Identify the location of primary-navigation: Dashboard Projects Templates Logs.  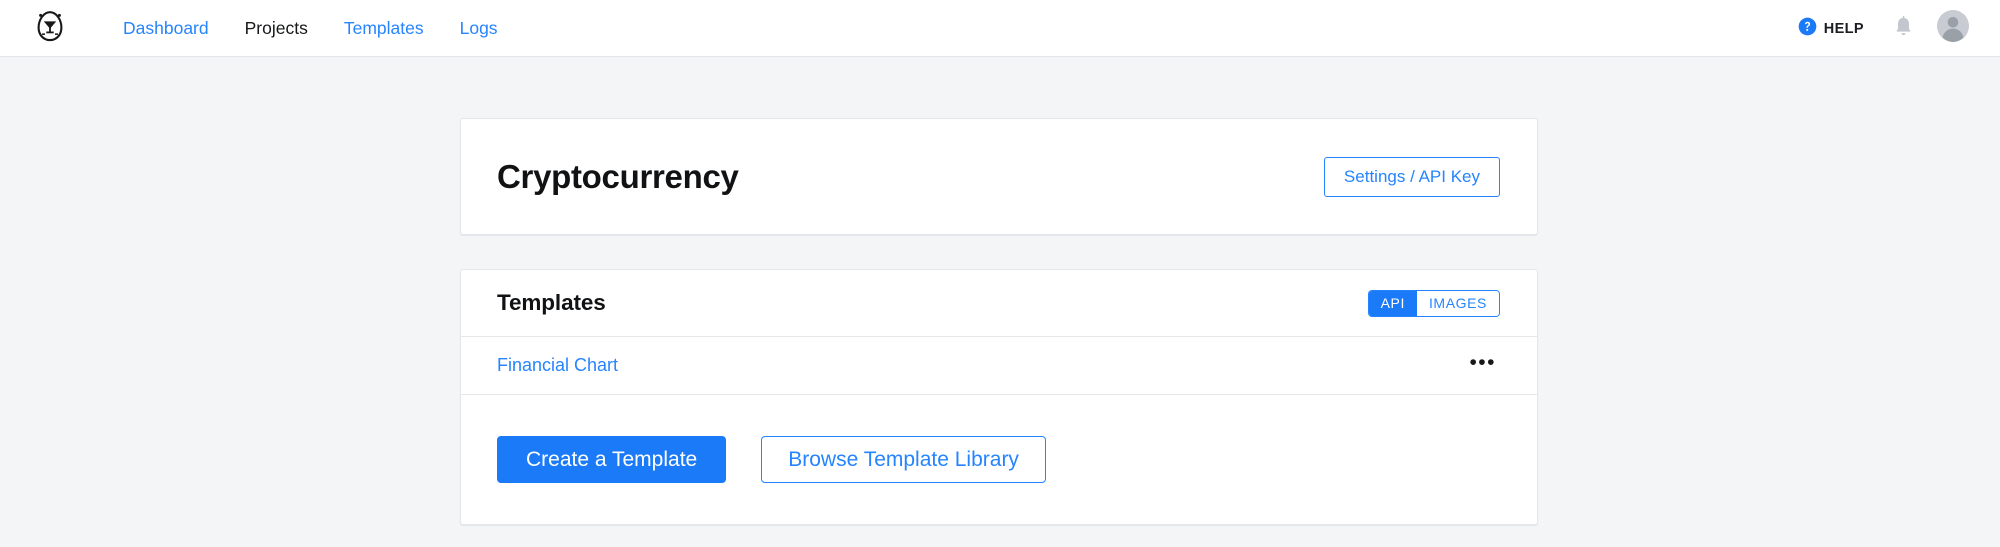
(310, 28).